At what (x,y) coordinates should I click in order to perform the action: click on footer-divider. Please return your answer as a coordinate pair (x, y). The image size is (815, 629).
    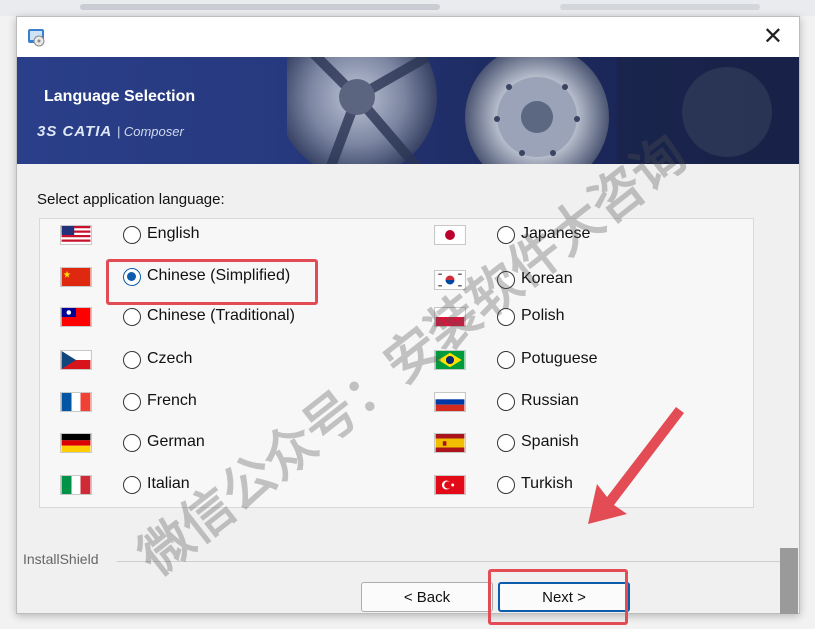
    Looking at the image, I should click on (452, 561).